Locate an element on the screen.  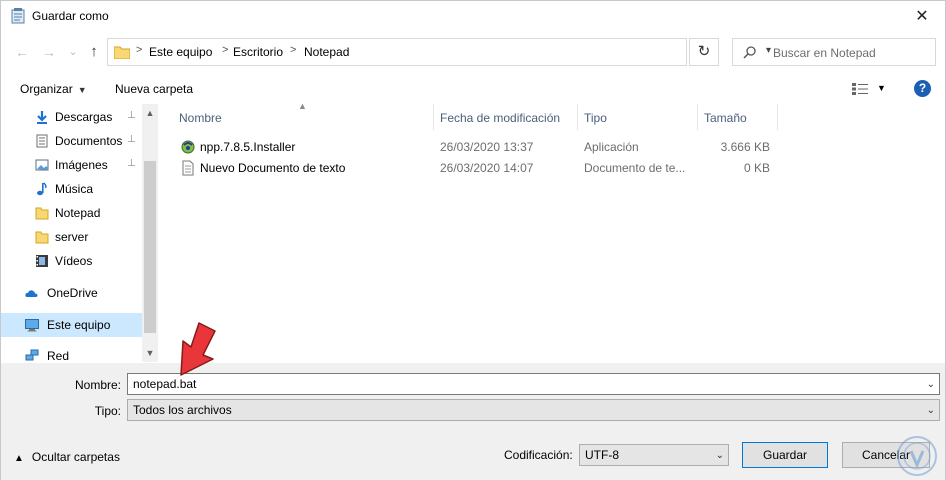
sidebar-item-label: Vídeos is located at coordinates (74, 261).